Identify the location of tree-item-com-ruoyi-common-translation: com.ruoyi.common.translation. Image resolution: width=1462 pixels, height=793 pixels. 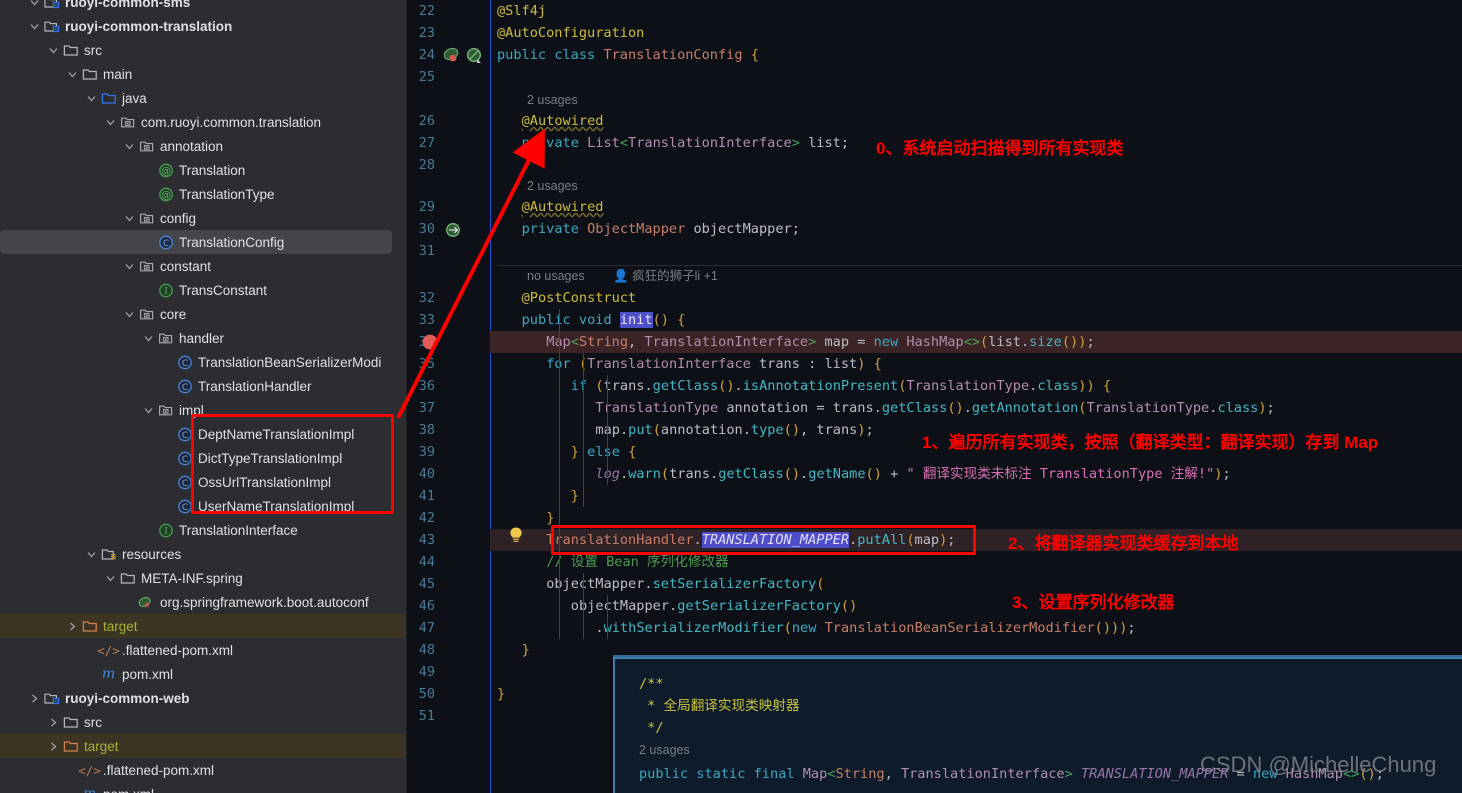
(203, 122).